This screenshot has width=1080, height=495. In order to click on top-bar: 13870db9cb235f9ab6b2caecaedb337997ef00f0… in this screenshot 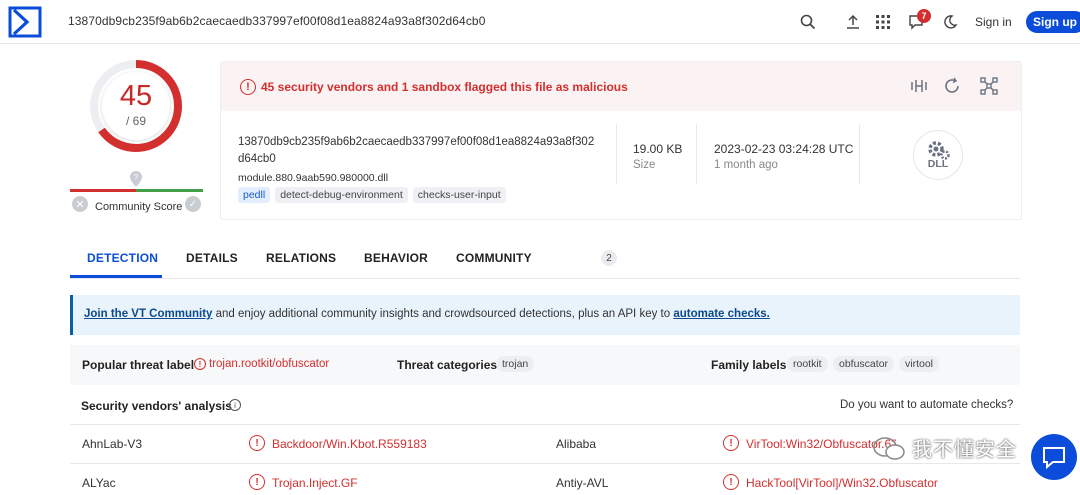, I will do `click(540, 22)`.